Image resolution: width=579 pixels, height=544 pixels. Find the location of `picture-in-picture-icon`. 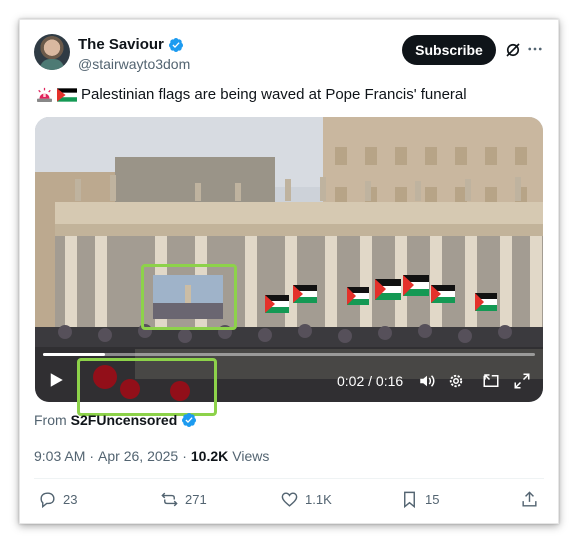

picture-in-picture-icon is located at coordinates (491, 381).